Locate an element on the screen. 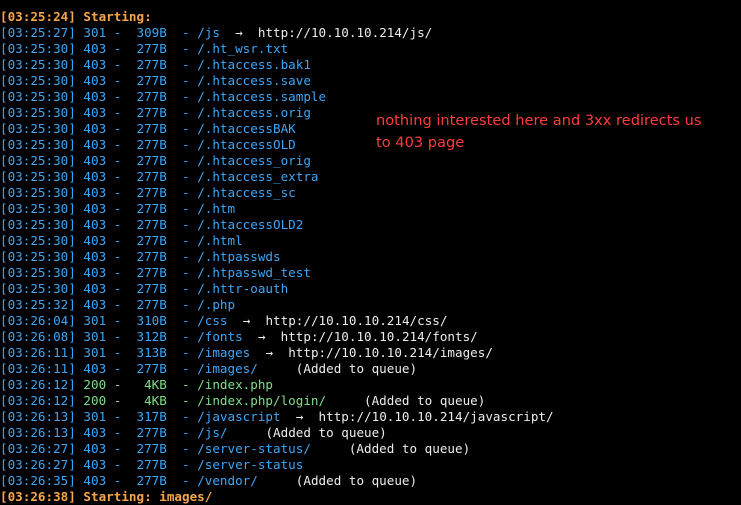 This screenshot has width=741, height=505. row-path: /.htaccessOLD2 is located at coordinates (250, 224).